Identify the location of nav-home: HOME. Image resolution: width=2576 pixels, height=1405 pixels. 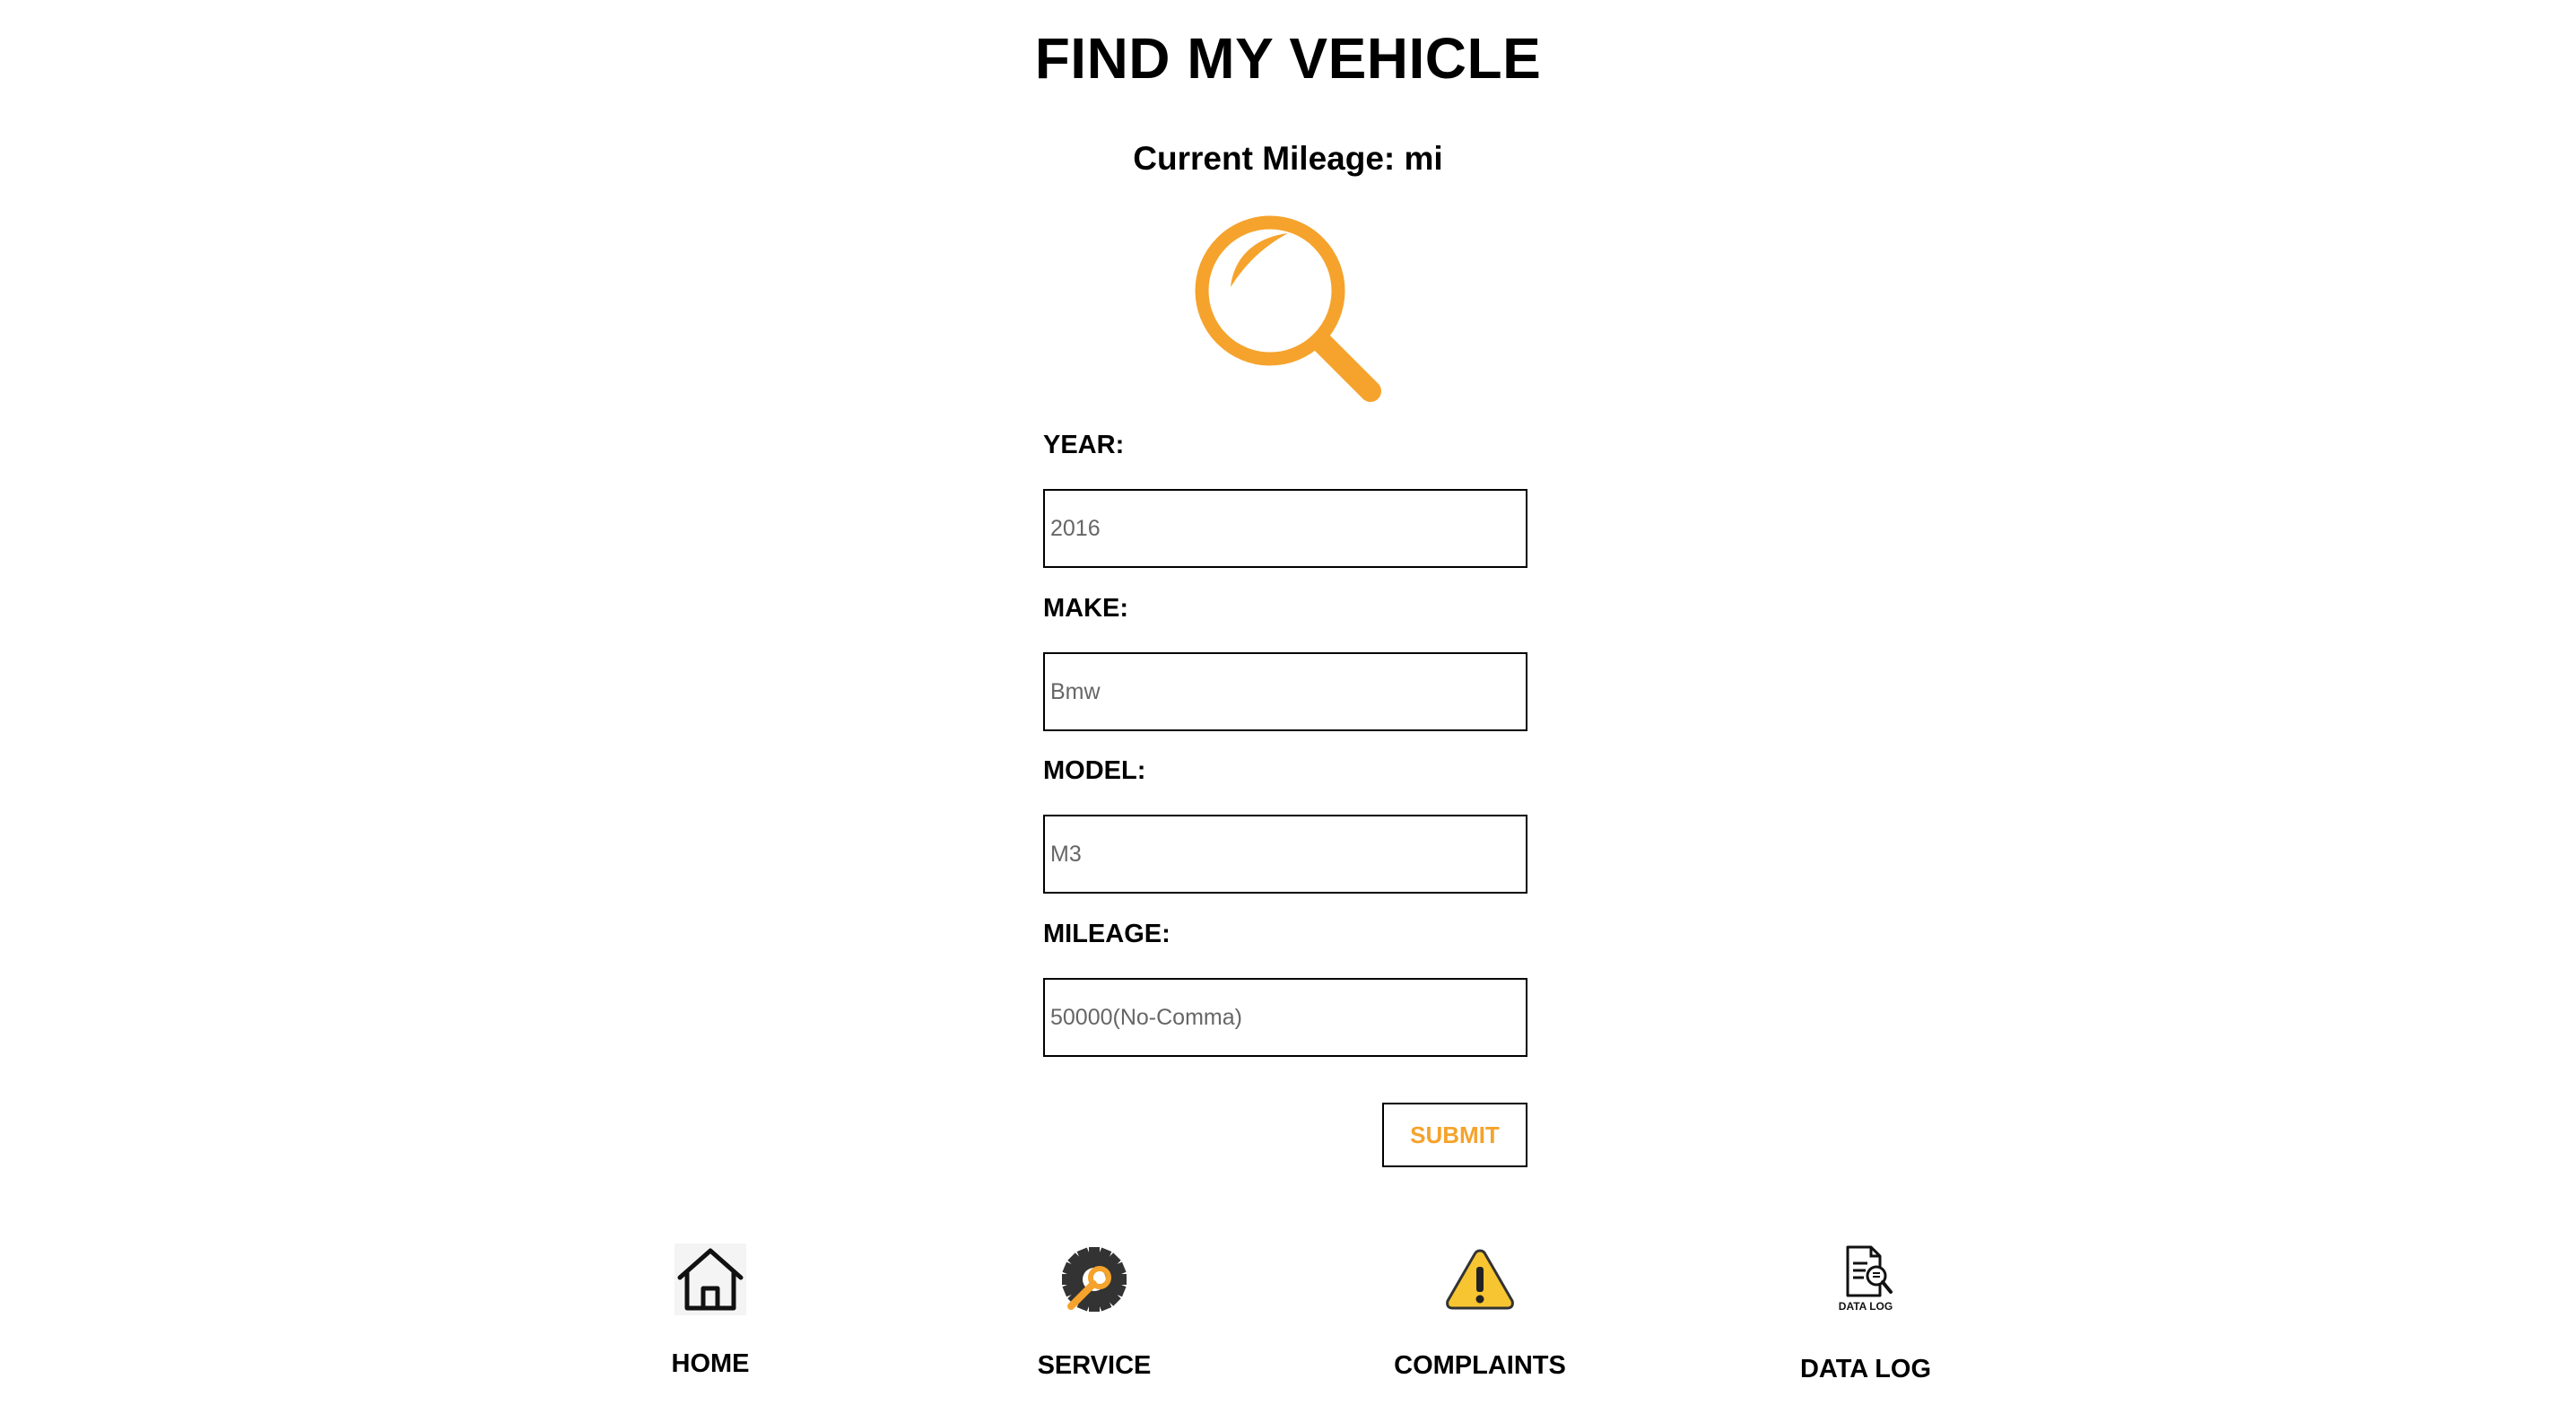
(710, 1314).